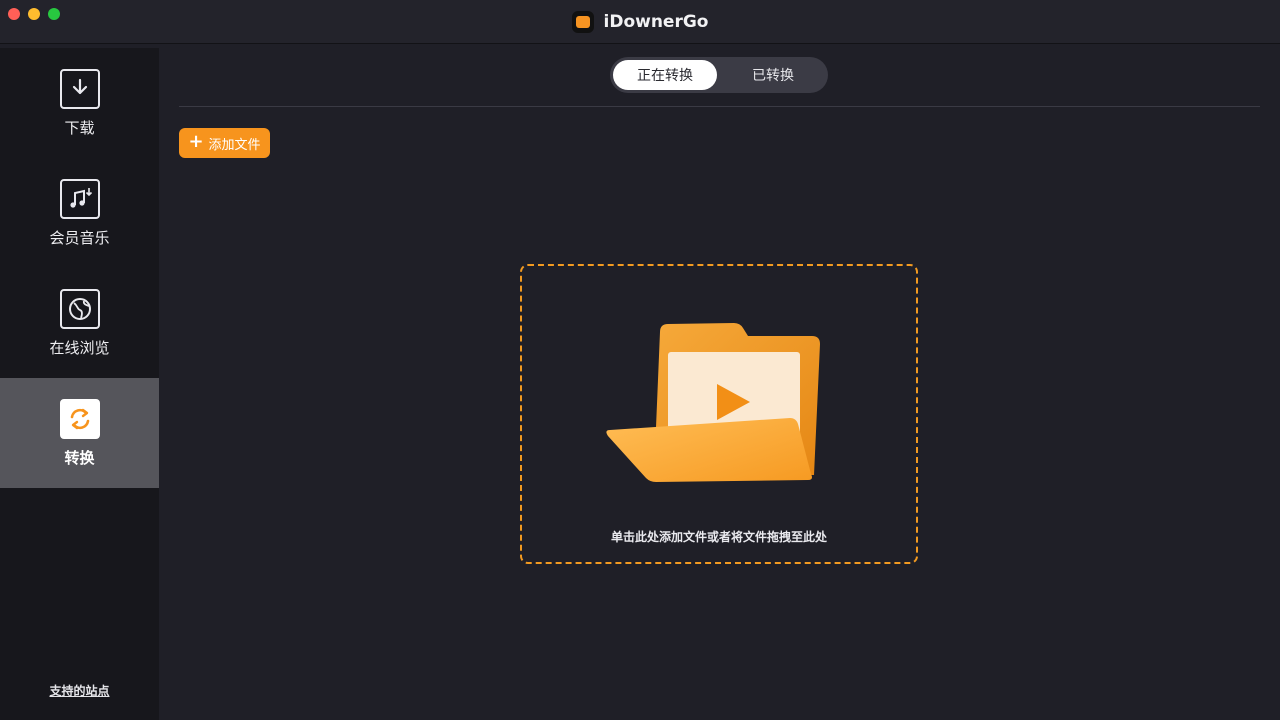  Describe the element at coordinates (718, 537) in the screenshot. I see `dropzone-instructions: 单击此处添加文件或者将文件拖拽至此处` at that location.